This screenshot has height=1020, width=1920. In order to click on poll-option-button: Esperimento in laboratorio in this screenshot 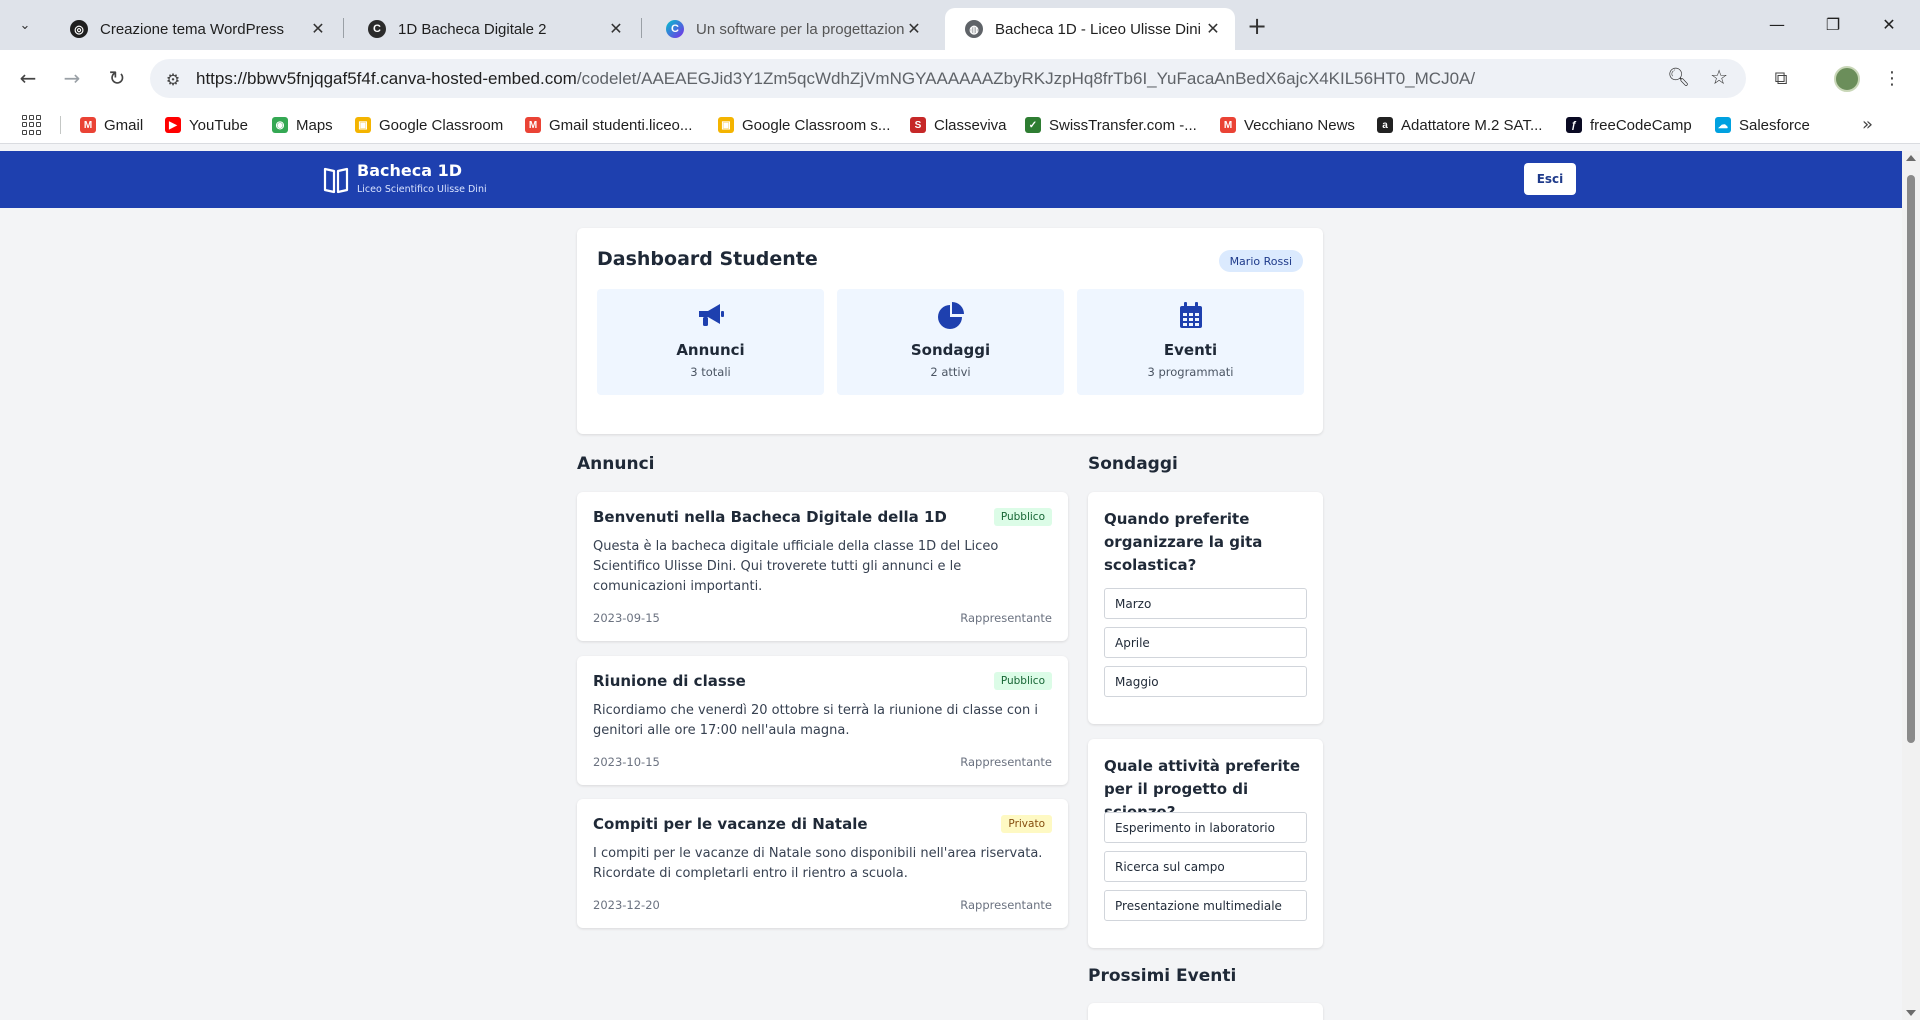, I will do `click(1205, 827)`.